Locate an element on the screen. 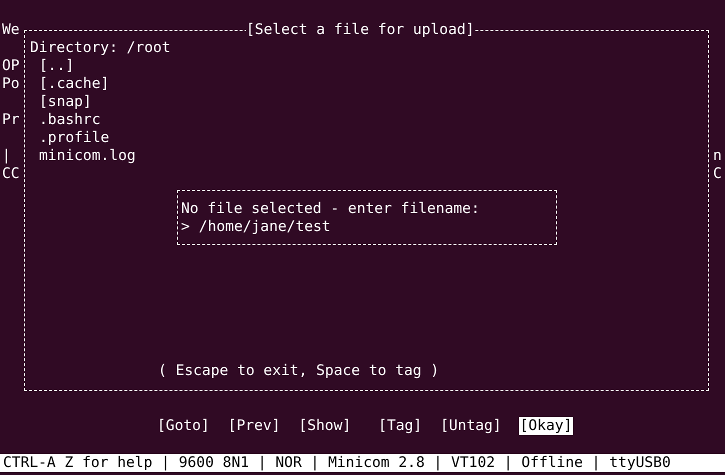  terminal-text: Pr is located at coordinates (11, 120).